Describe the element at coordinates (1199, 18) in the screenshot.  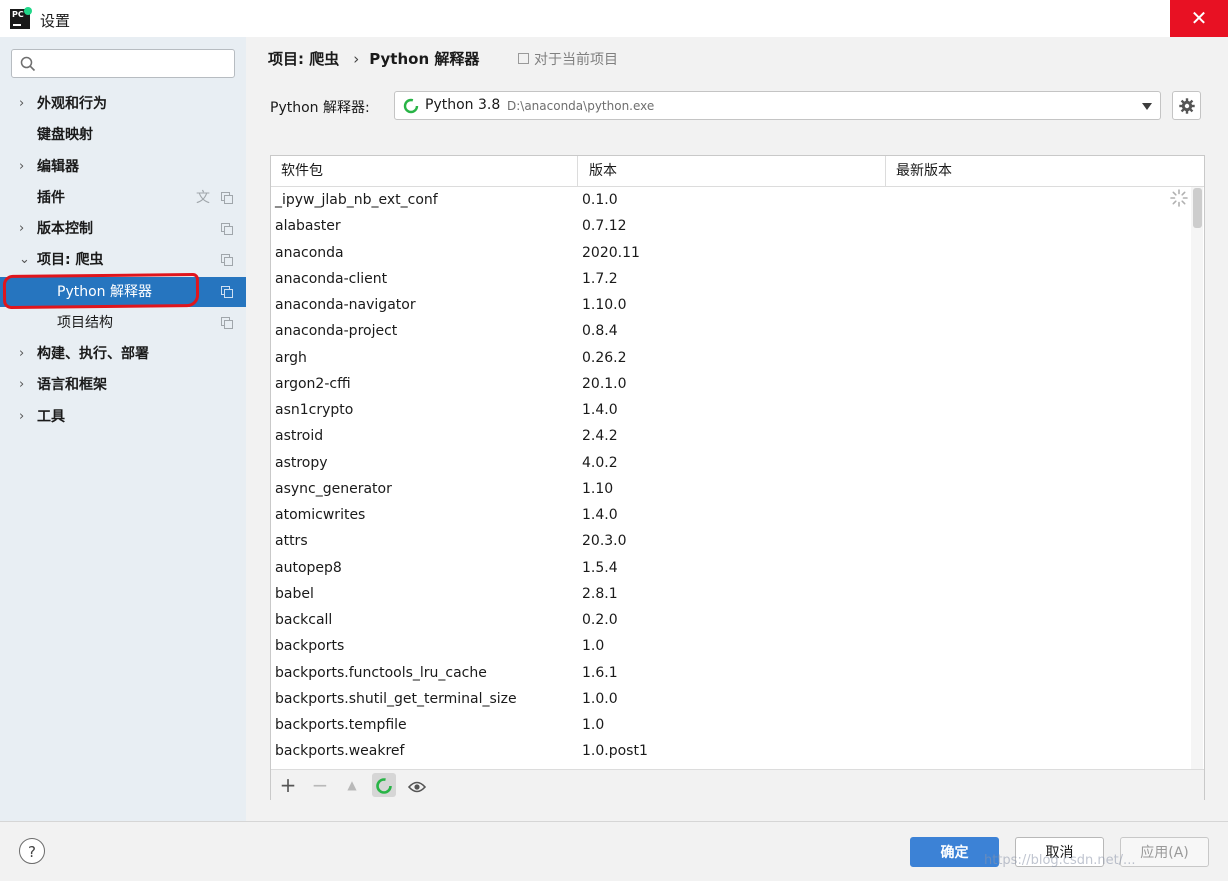
I see `close-button: ✕` at that location.